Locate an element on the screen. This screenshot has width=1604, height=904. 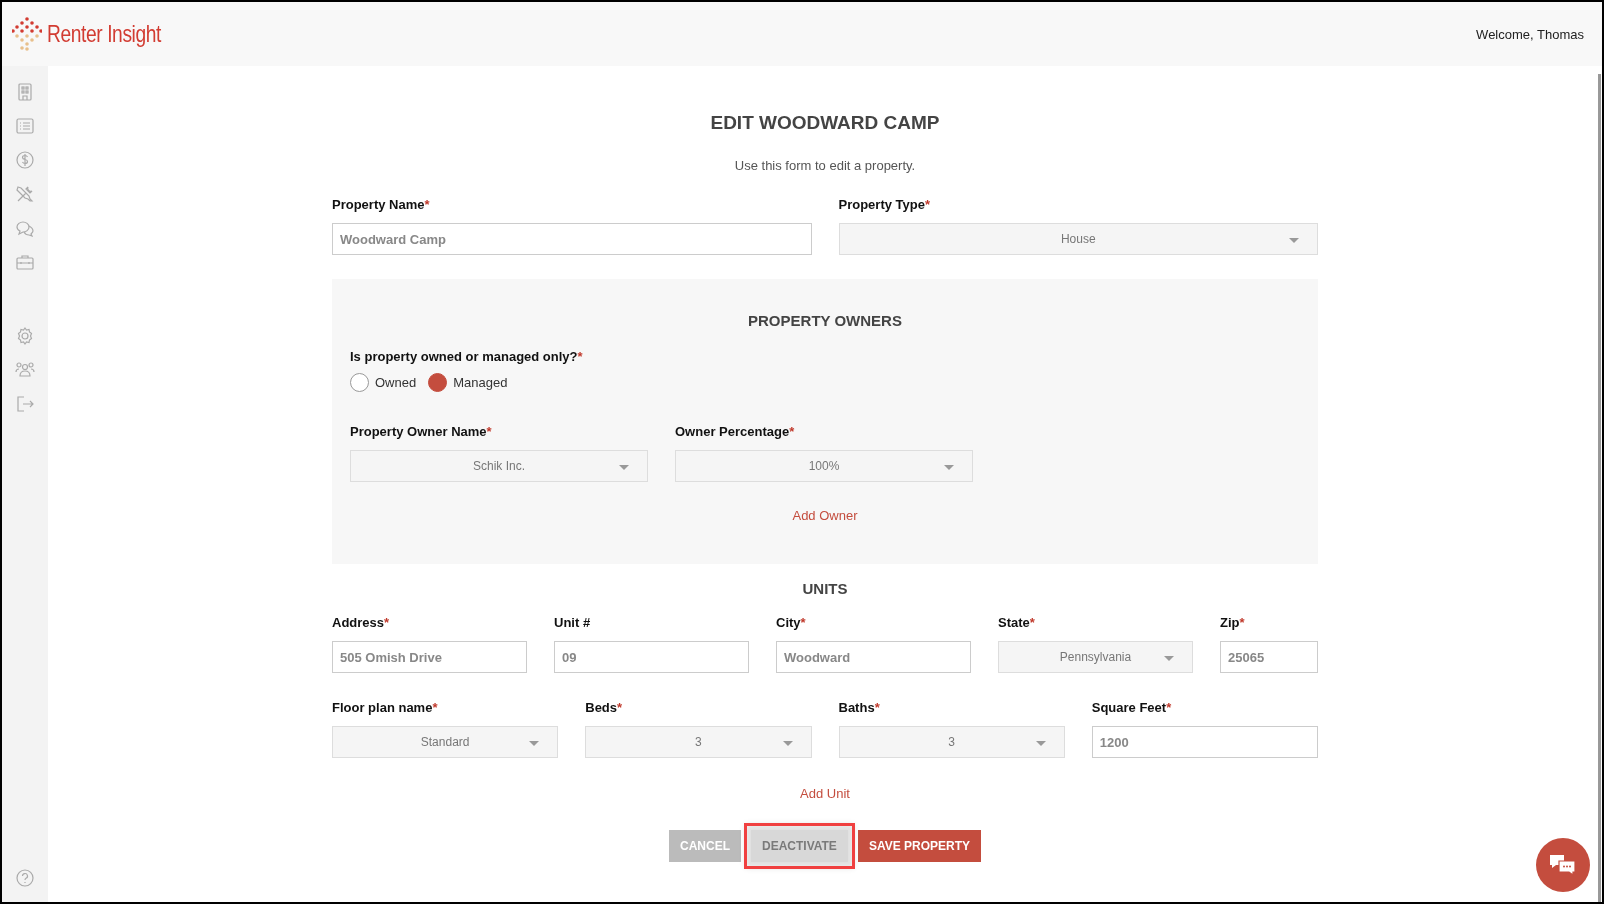
field-label: Property Name* is located at coordinates (381, 204).